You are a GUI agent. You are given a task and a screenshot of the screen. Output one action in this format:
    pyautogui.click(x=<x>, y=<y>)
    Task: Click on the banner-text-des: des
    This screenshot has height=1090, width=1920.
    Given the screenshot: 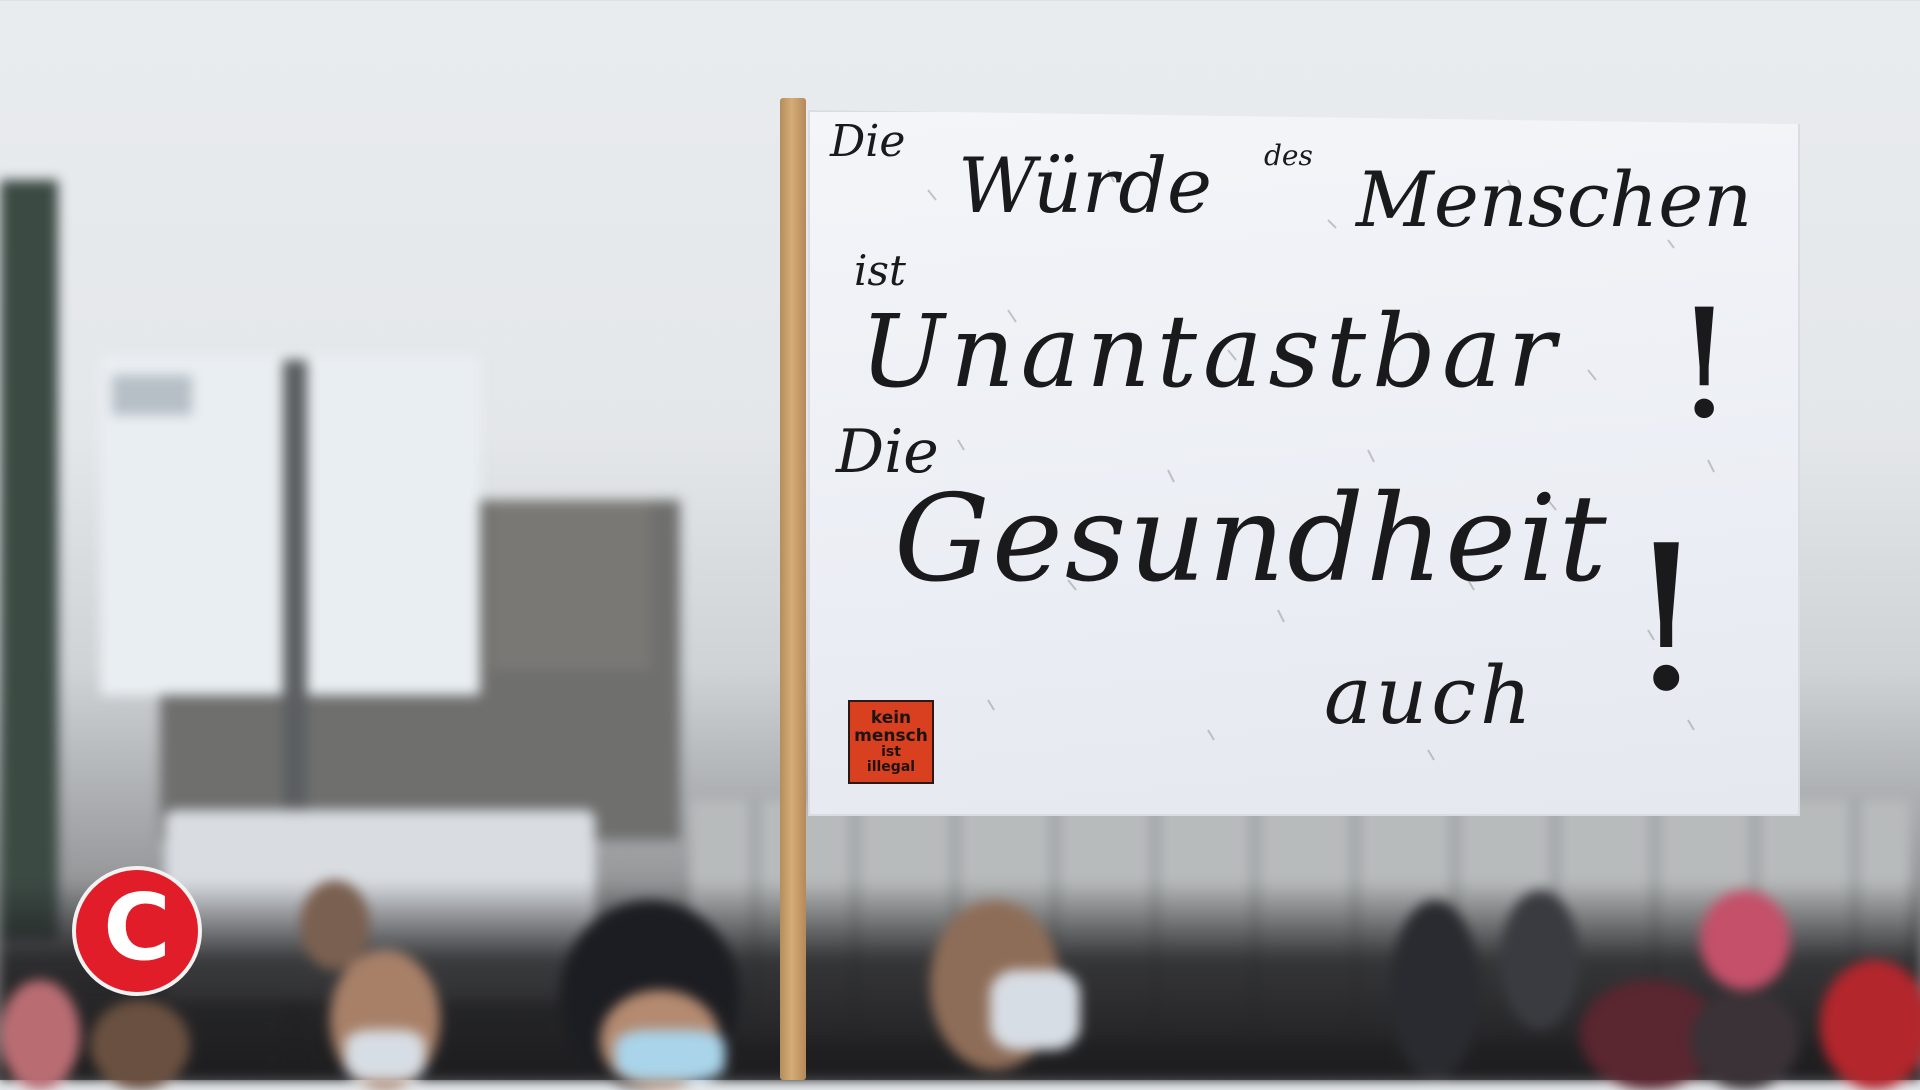 What is the action you would take?
    pyautogui.click(x=1288, y=155)
    